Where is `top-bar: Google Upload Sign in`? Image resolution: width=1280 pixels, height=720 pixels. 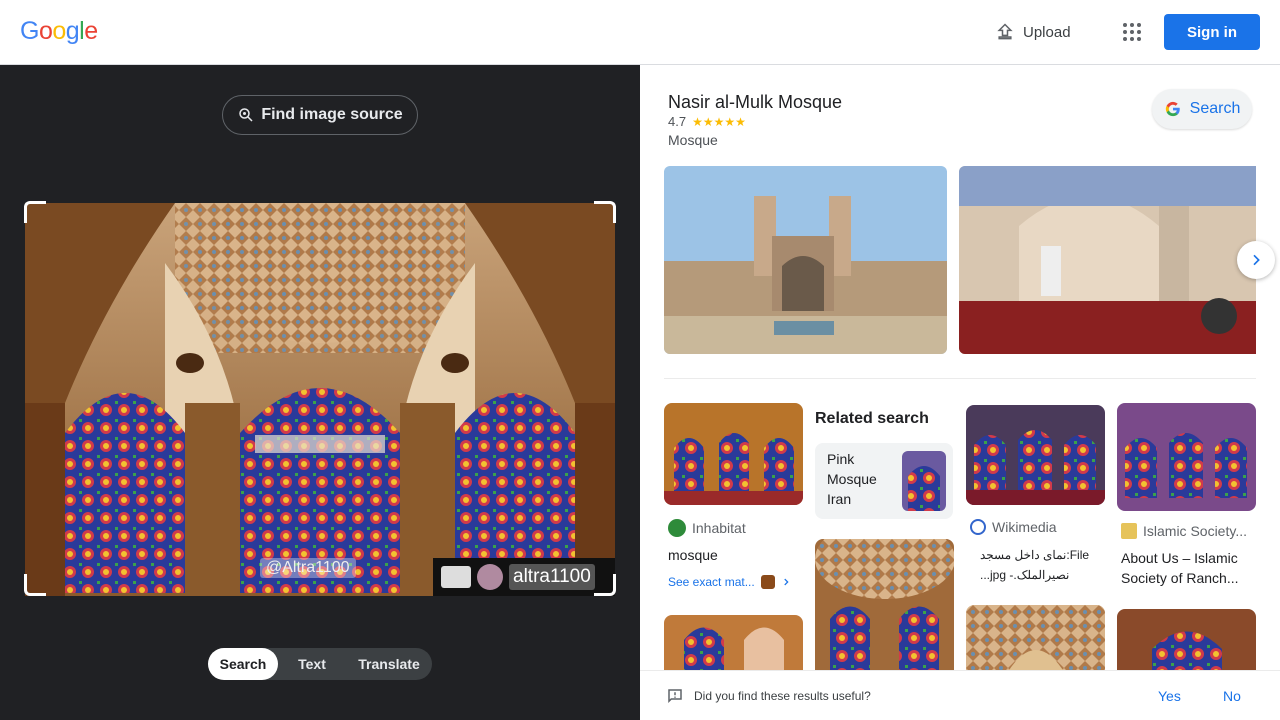
top-bar: Google Upload Sign in is located at coordinates (640, 32).